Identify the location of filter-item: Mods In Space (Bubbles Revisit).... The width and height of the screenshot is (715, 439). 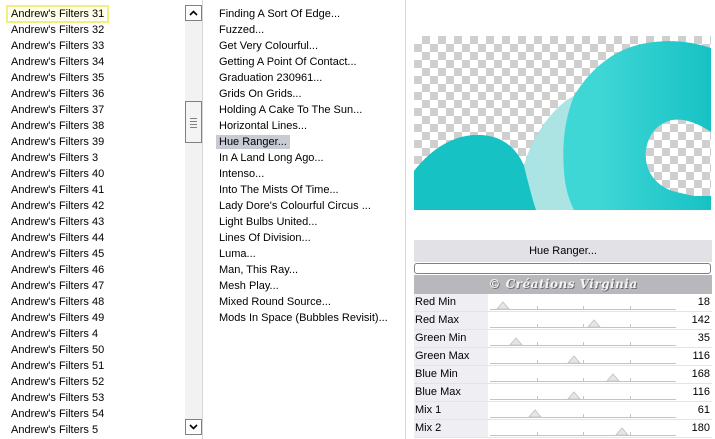
(305, 318).